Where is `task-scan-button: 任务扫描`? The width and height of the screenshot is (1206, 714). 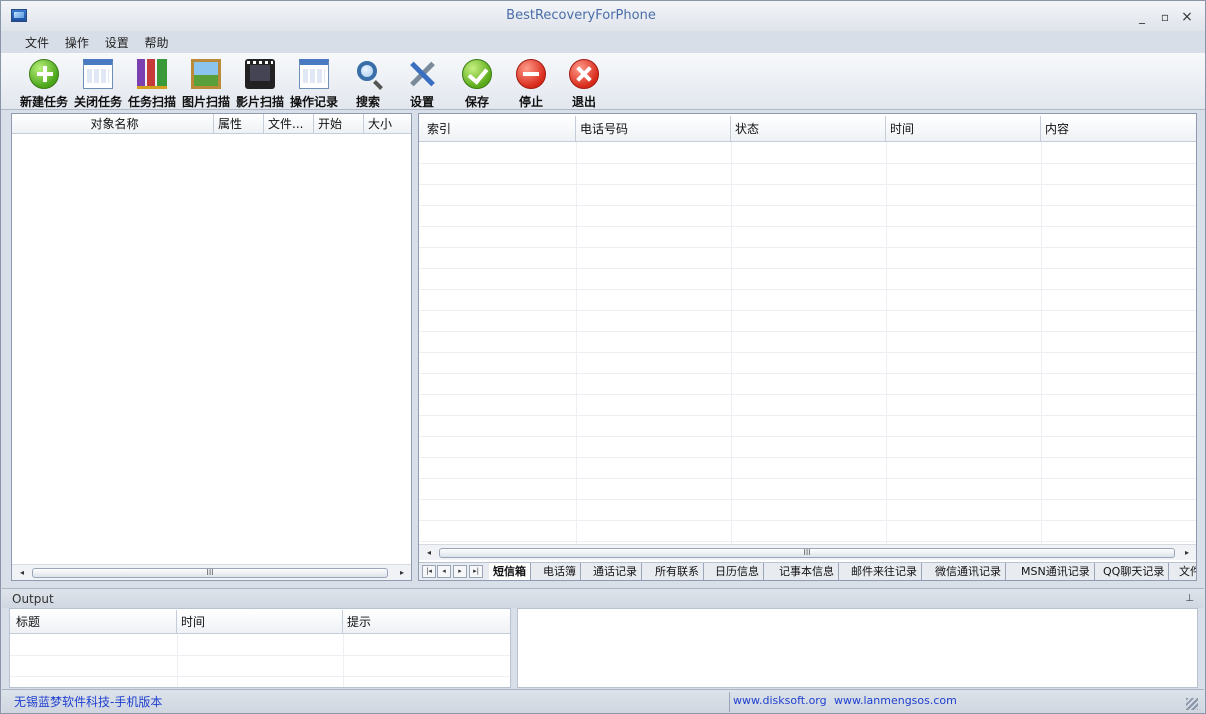 task-scan-button: 任务扫描 is located at coordinates (152, 83).